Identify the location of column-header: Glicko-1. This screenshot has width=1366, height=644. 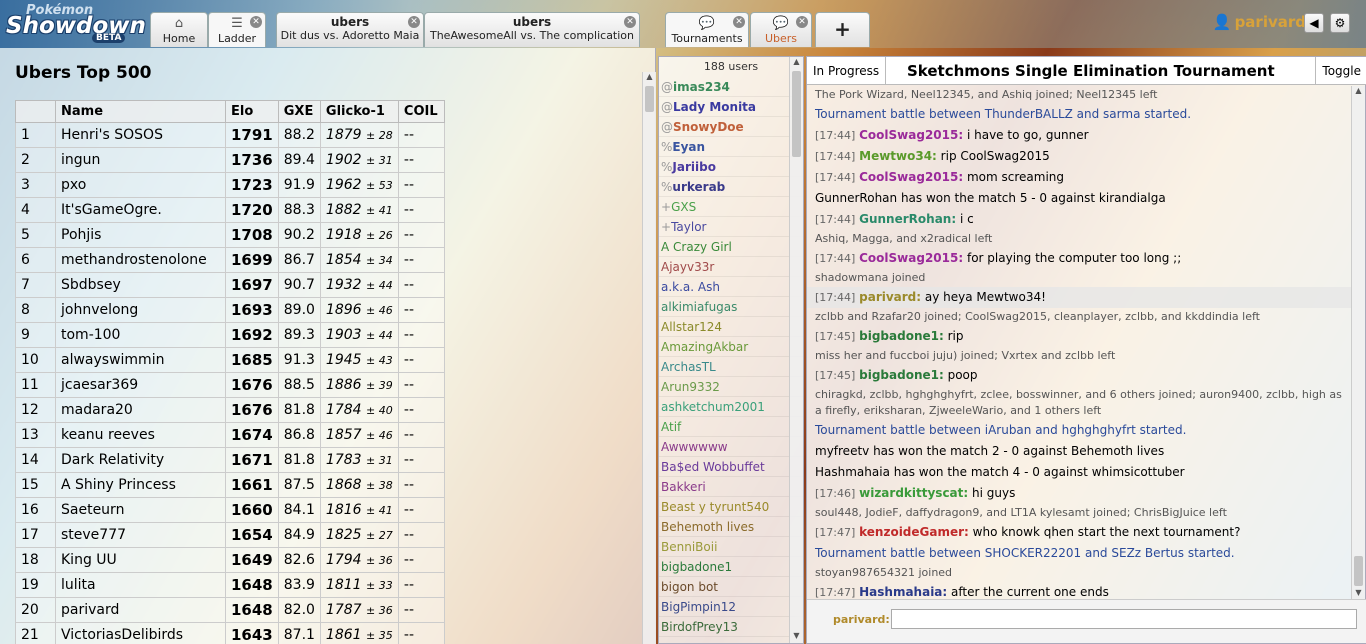
(359, 111).